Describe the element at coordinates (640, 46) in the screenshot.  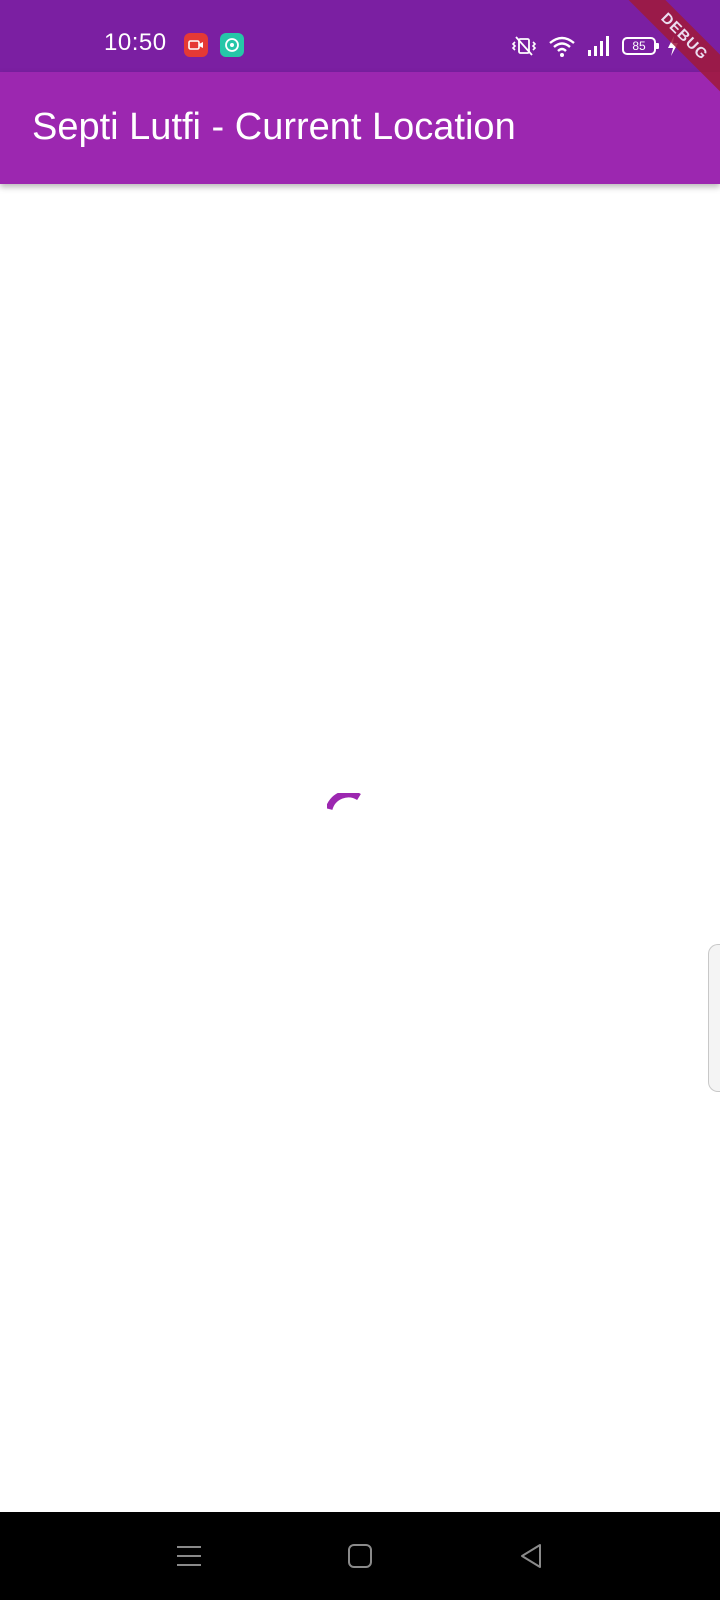
I see `battery-icon: 85` at that location.